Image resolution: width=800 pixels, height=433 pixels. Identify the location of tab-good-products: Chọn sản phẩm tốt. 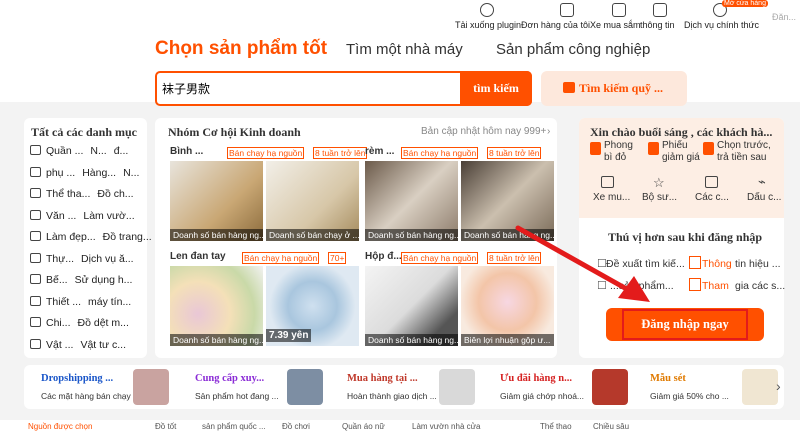
(241, 49).